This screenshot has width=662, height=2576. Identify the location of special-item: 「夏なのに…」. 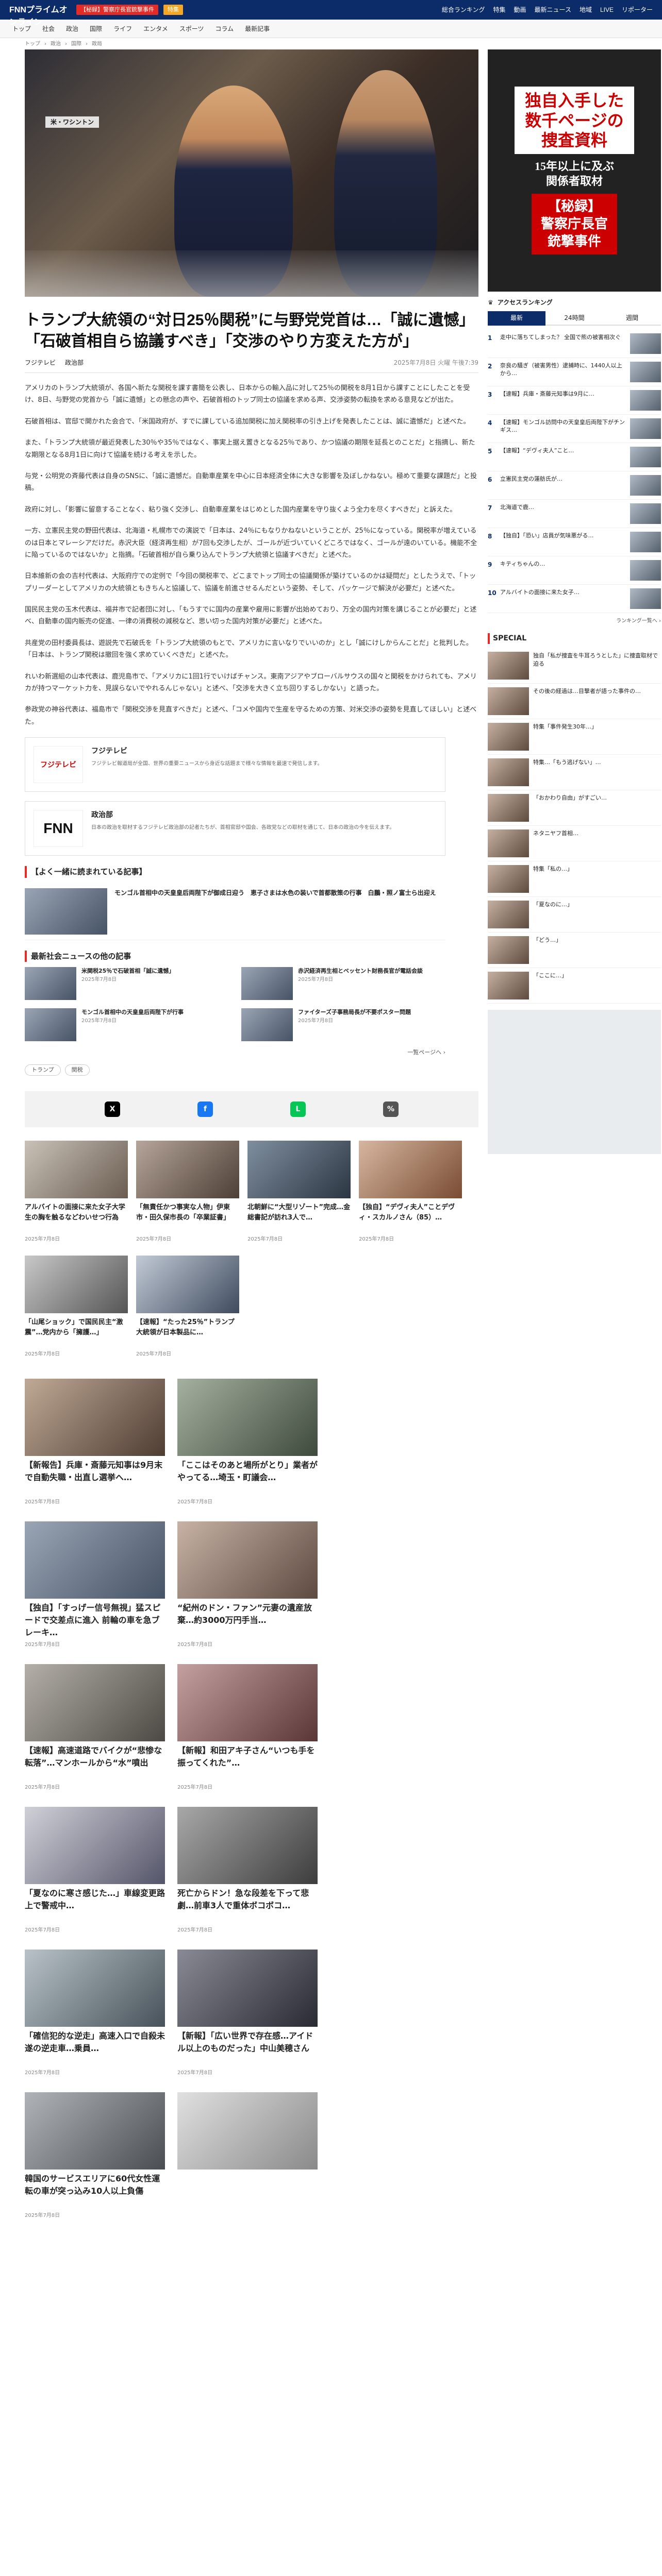
(574, 915).